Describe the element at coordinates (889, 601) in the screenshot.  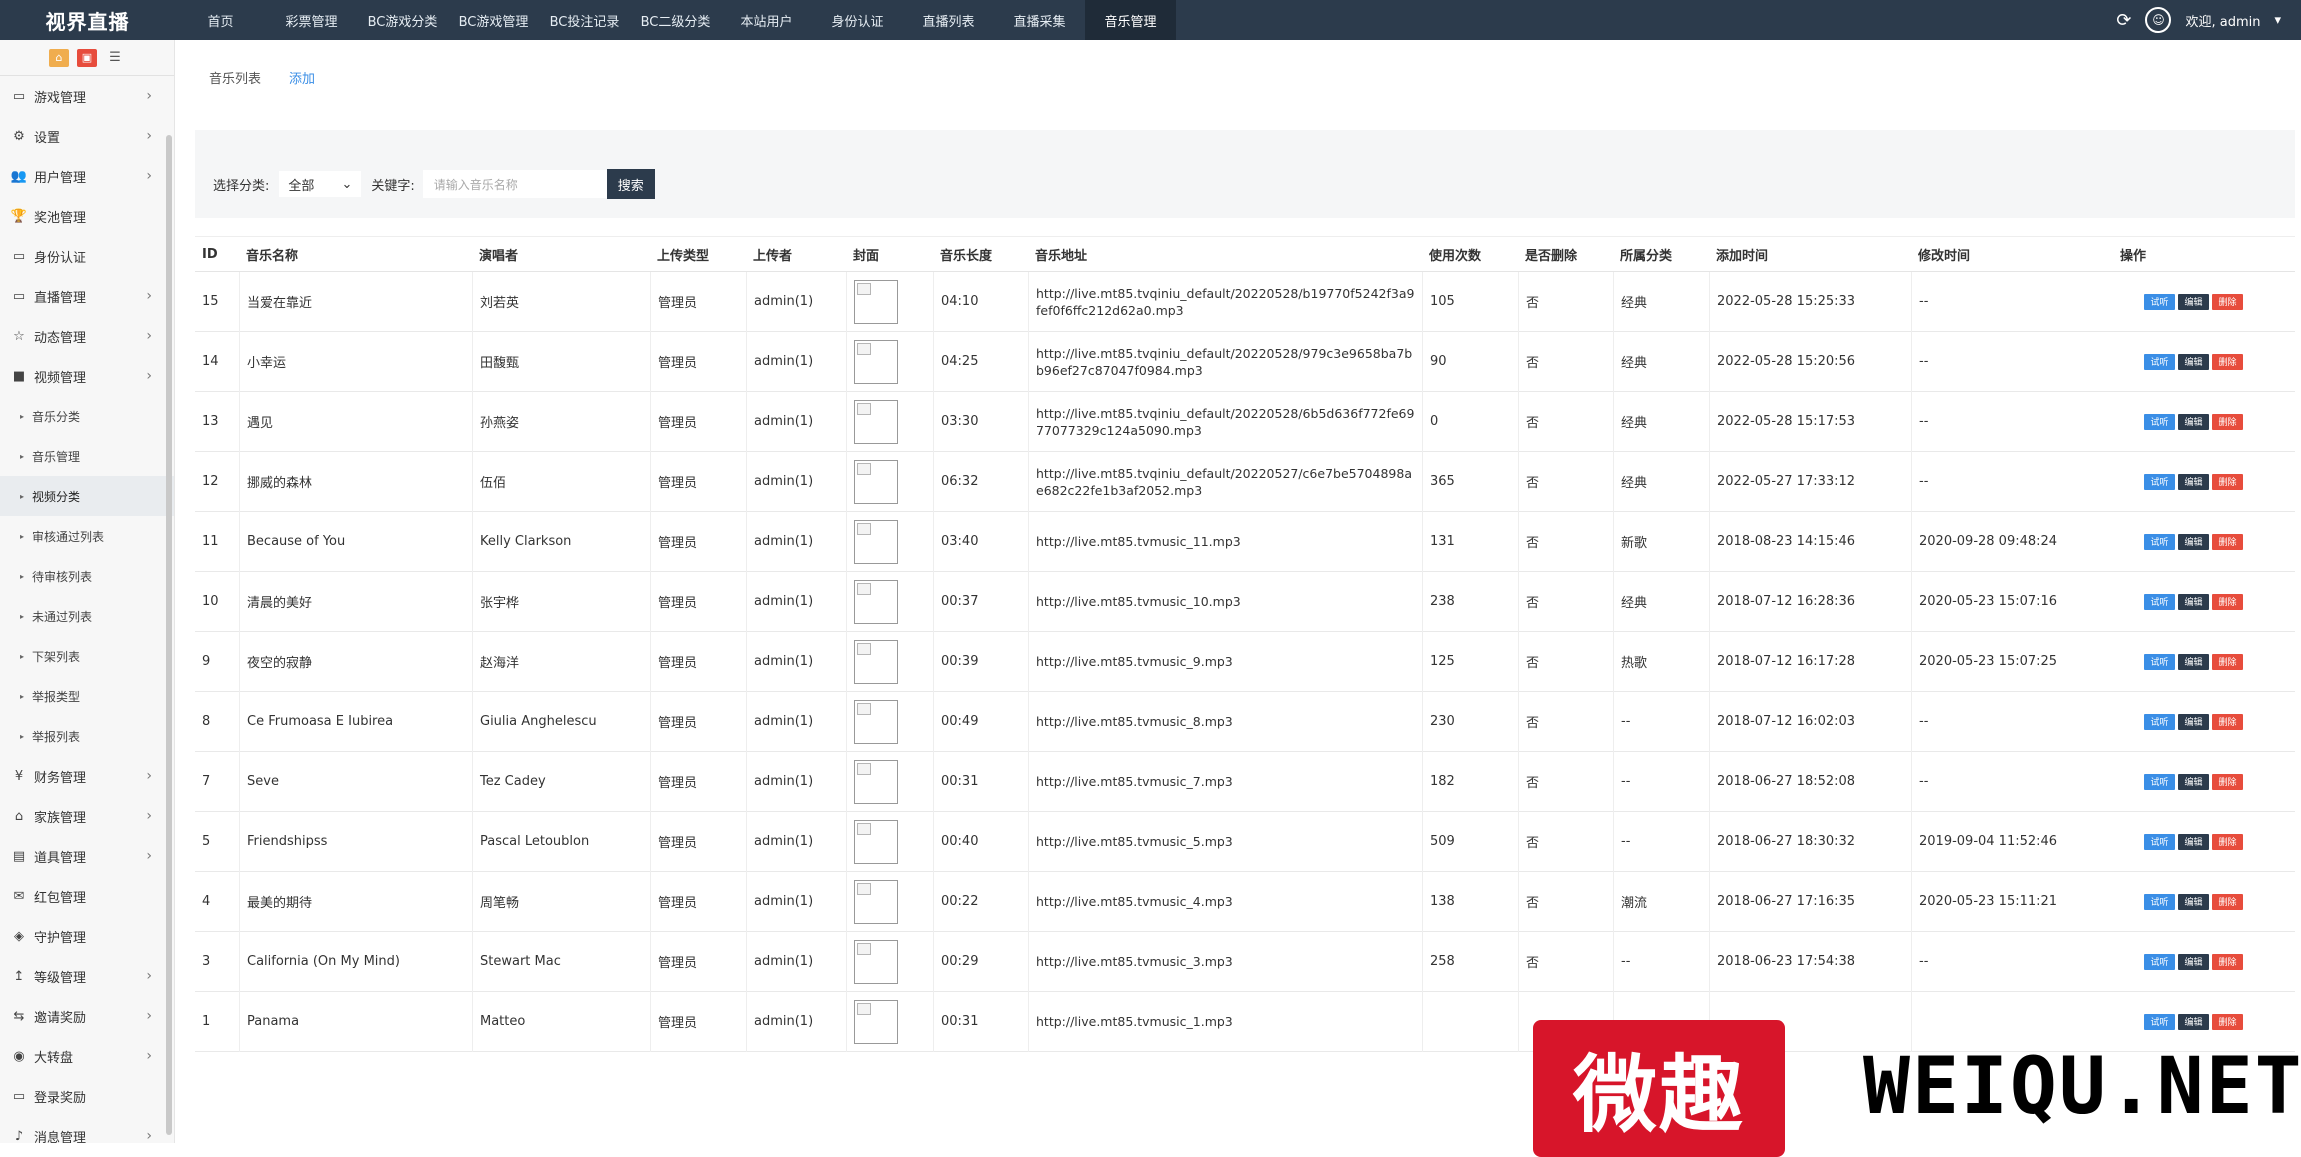
I see `cover-cell` at that location.